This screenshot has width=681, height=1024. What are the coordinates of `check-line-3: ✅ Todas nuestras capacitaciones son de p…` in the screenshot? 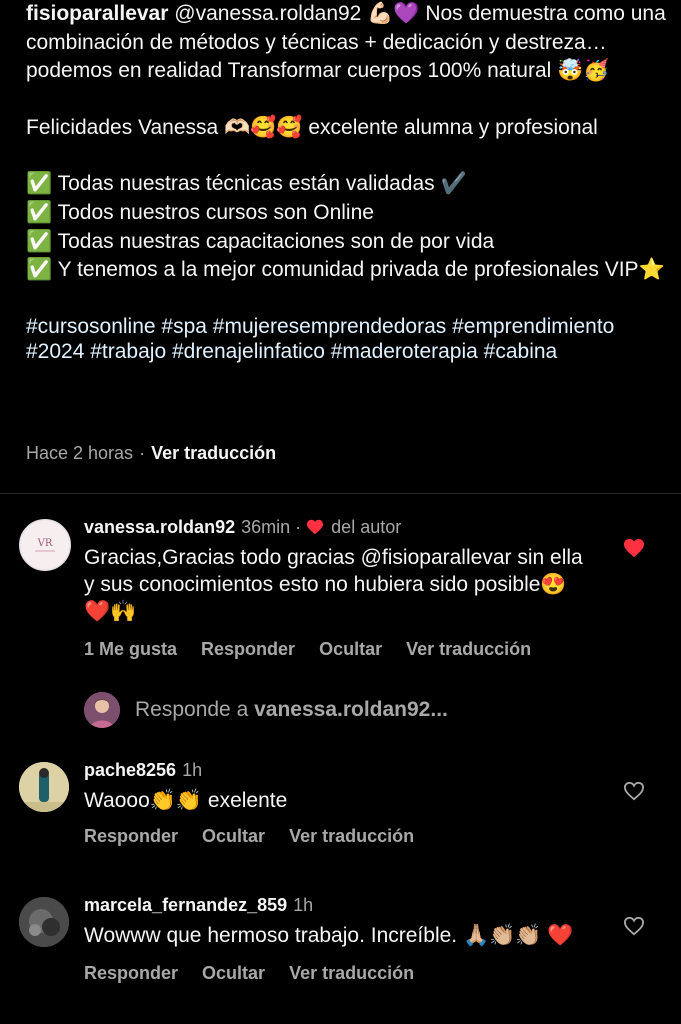 It's located at (260, 241).